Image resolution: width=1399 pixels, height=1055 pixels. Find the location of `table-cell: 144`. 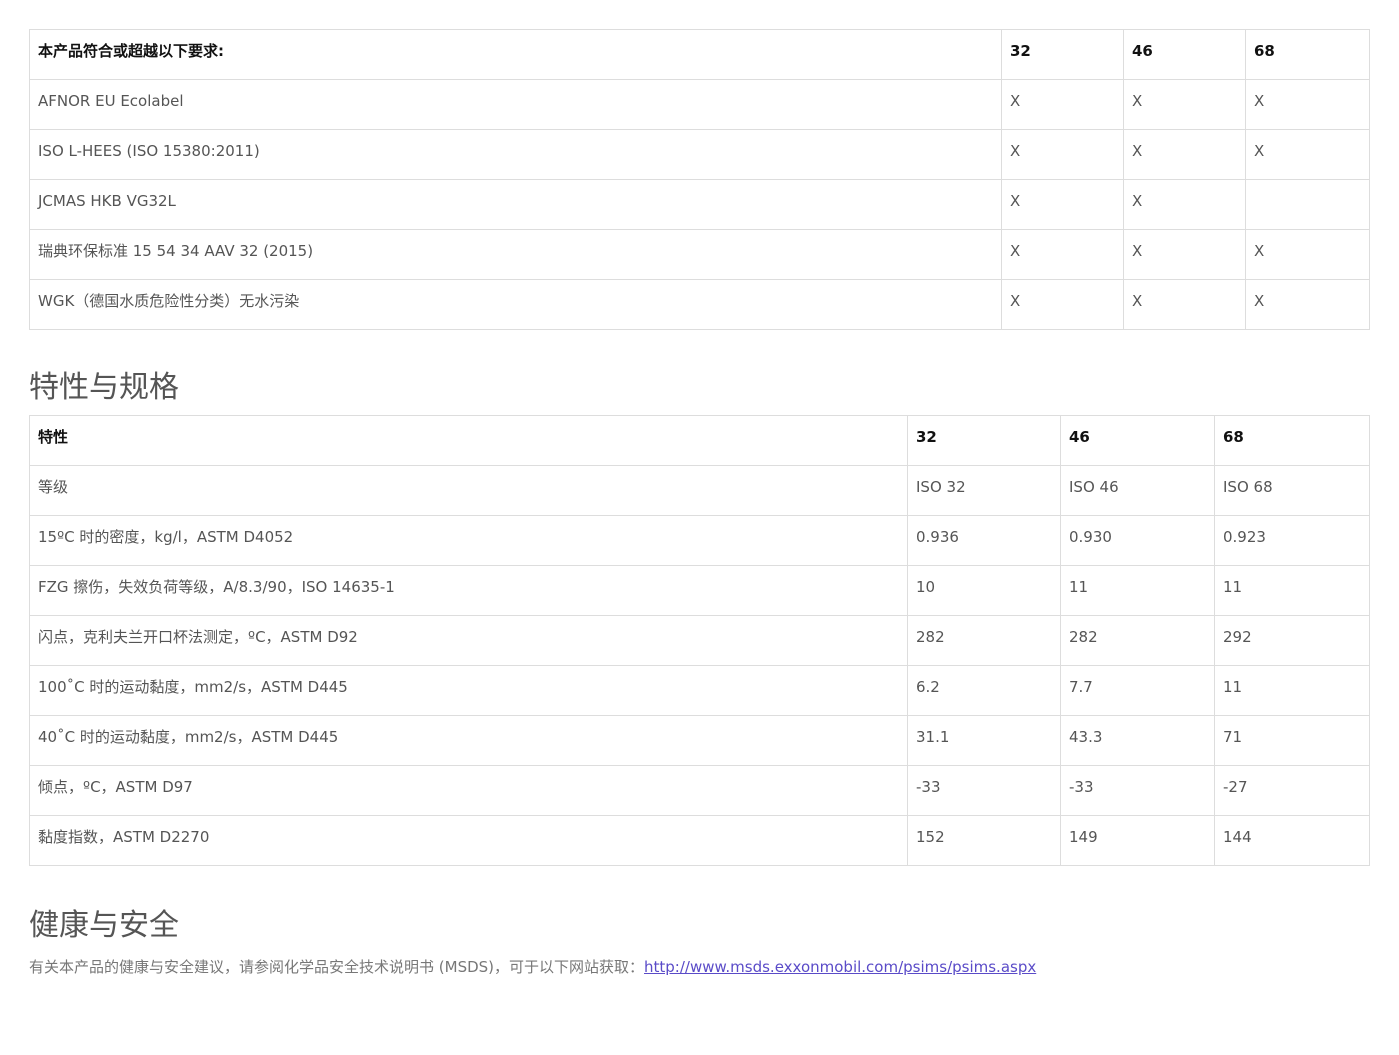

table-cell: 144 is located at coordinates (1292, 840).